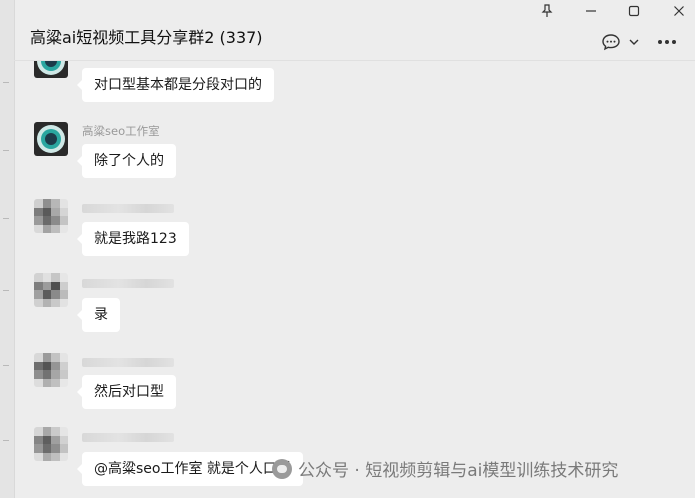 The image size is (695, 498). What do you see at coordinates (133, 239) in the screenshot?
I see `message-bubble: 就是我路123` at bounding box center [133, 239].